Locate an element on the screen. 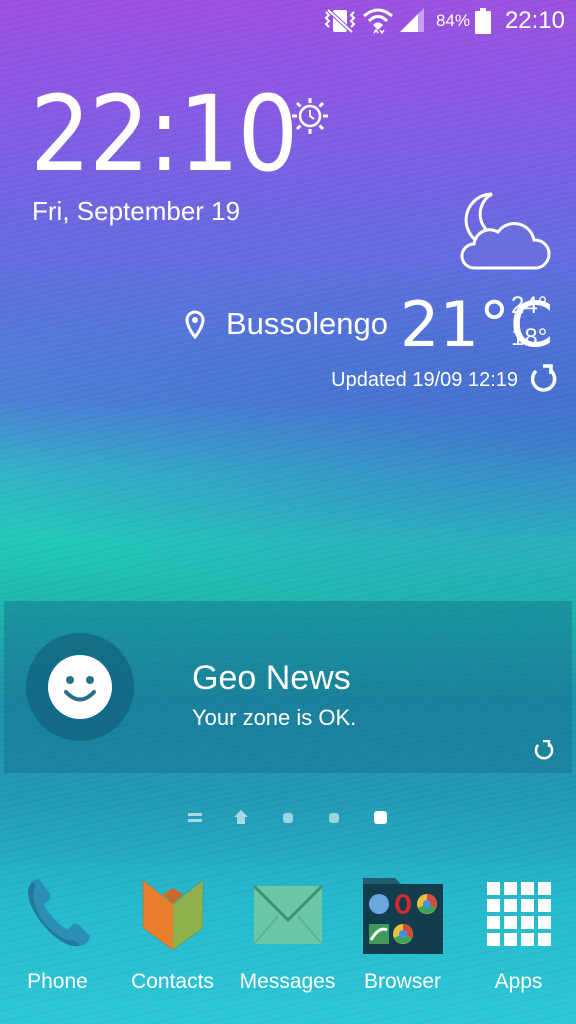 The image size is (576, 1024). moon-cloud-icon is located at coordinates (498, 232).